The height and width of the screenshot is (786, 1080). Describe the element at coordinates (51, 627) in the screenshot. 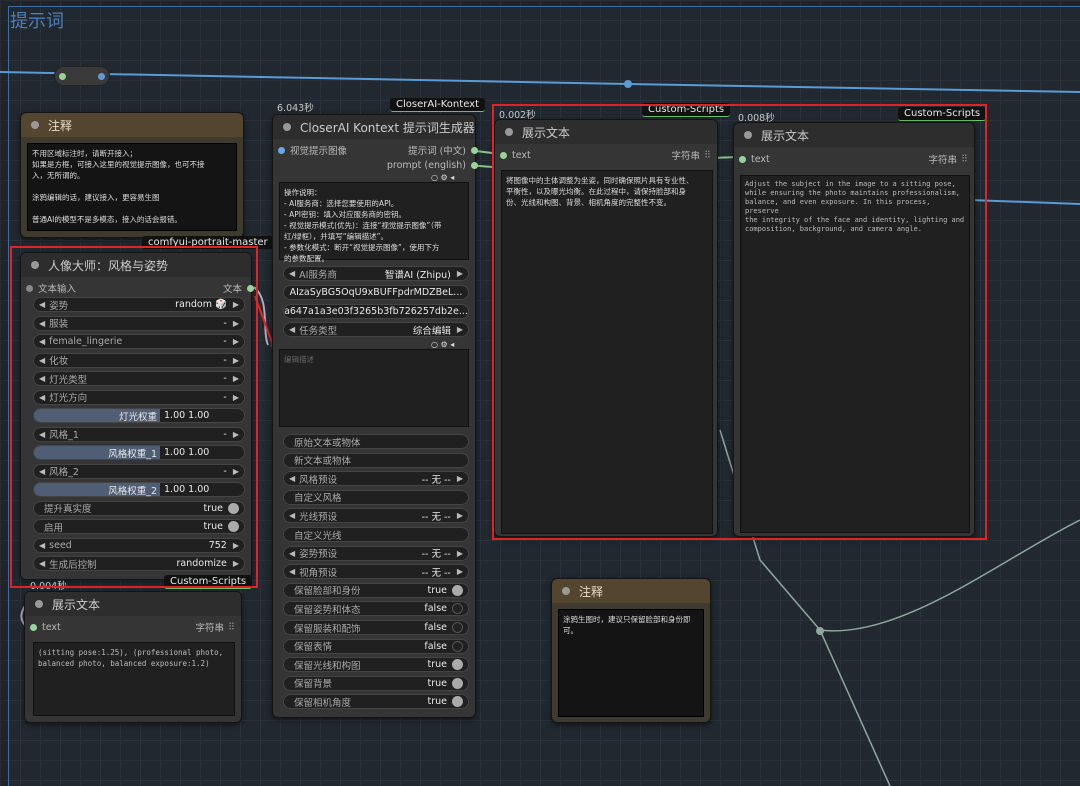

I see `slot-label: text` at that location.